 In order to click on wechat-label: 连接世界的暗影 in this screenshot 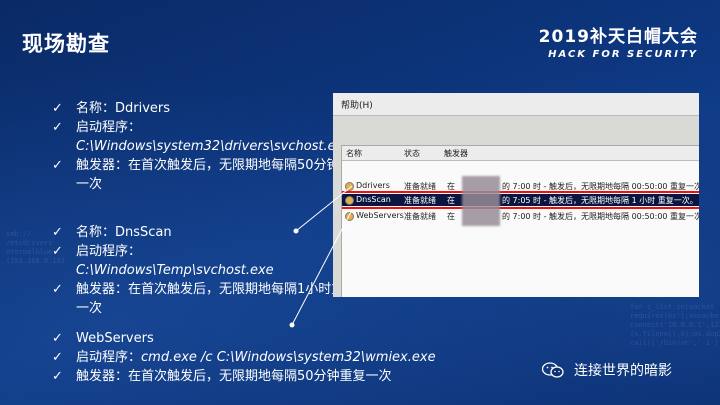, I will do `click(623, 371)`.